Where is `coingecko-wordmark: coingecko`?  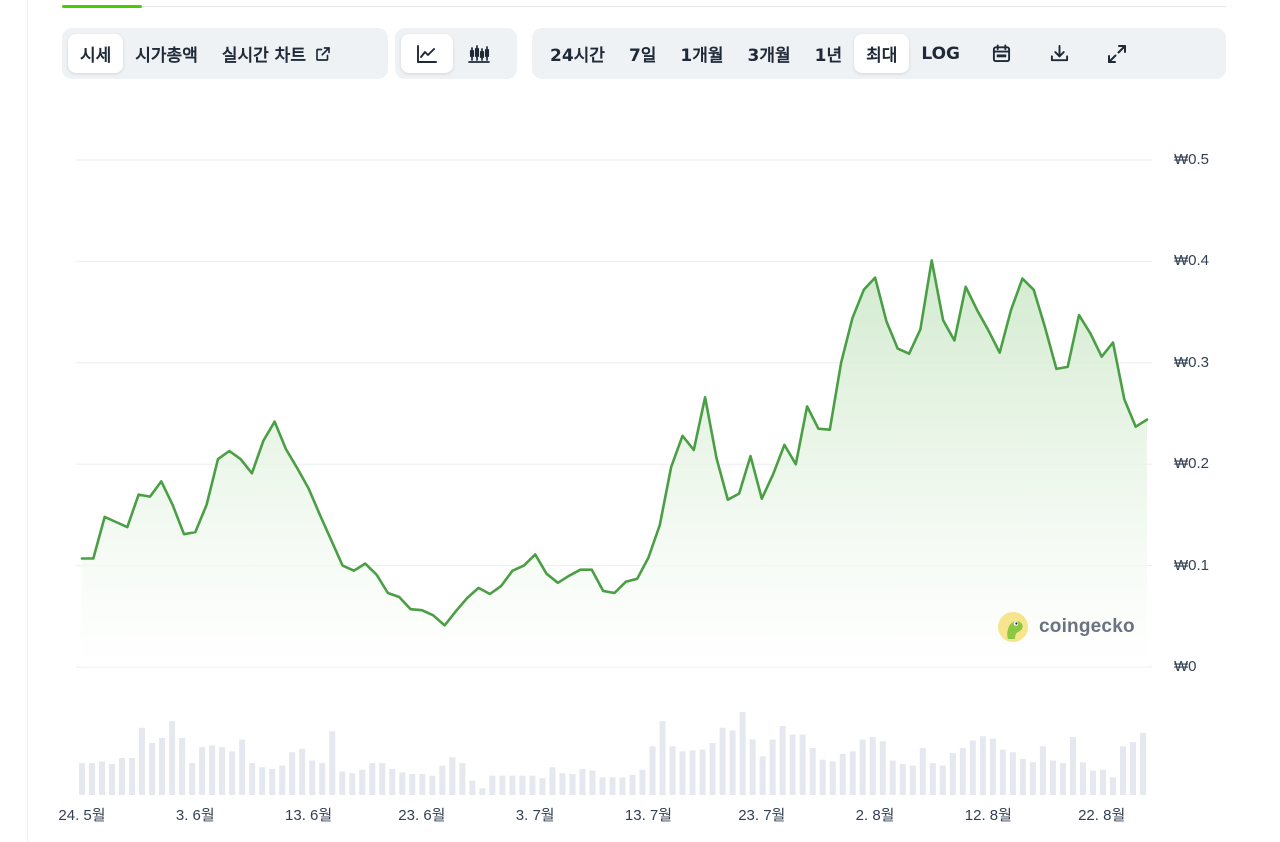
coingecko-wordmark: coingecko is located at coordinates (1087, 626).